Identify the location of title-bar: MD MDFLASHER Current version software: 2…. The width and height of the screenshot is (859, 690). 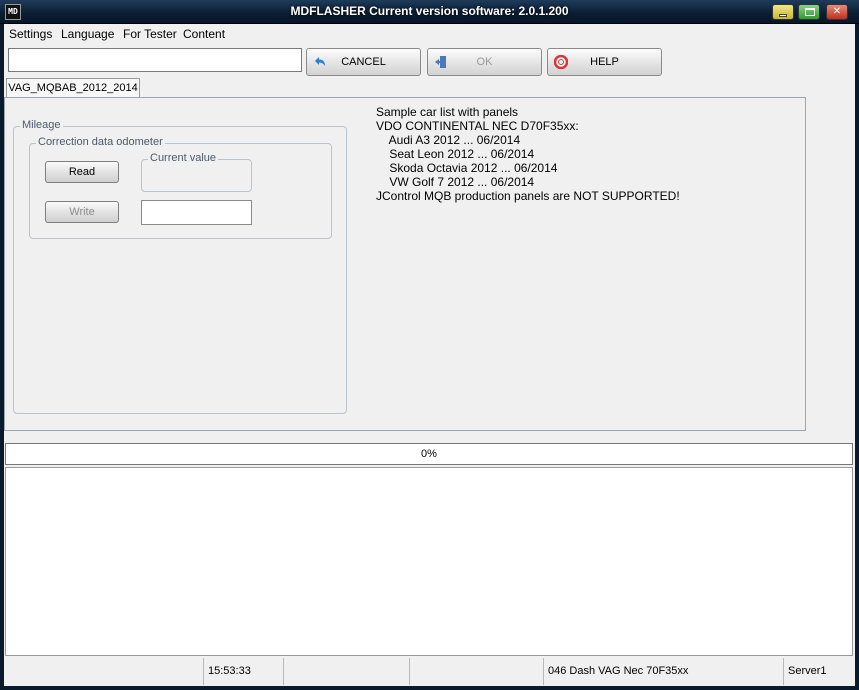
(429, 12).